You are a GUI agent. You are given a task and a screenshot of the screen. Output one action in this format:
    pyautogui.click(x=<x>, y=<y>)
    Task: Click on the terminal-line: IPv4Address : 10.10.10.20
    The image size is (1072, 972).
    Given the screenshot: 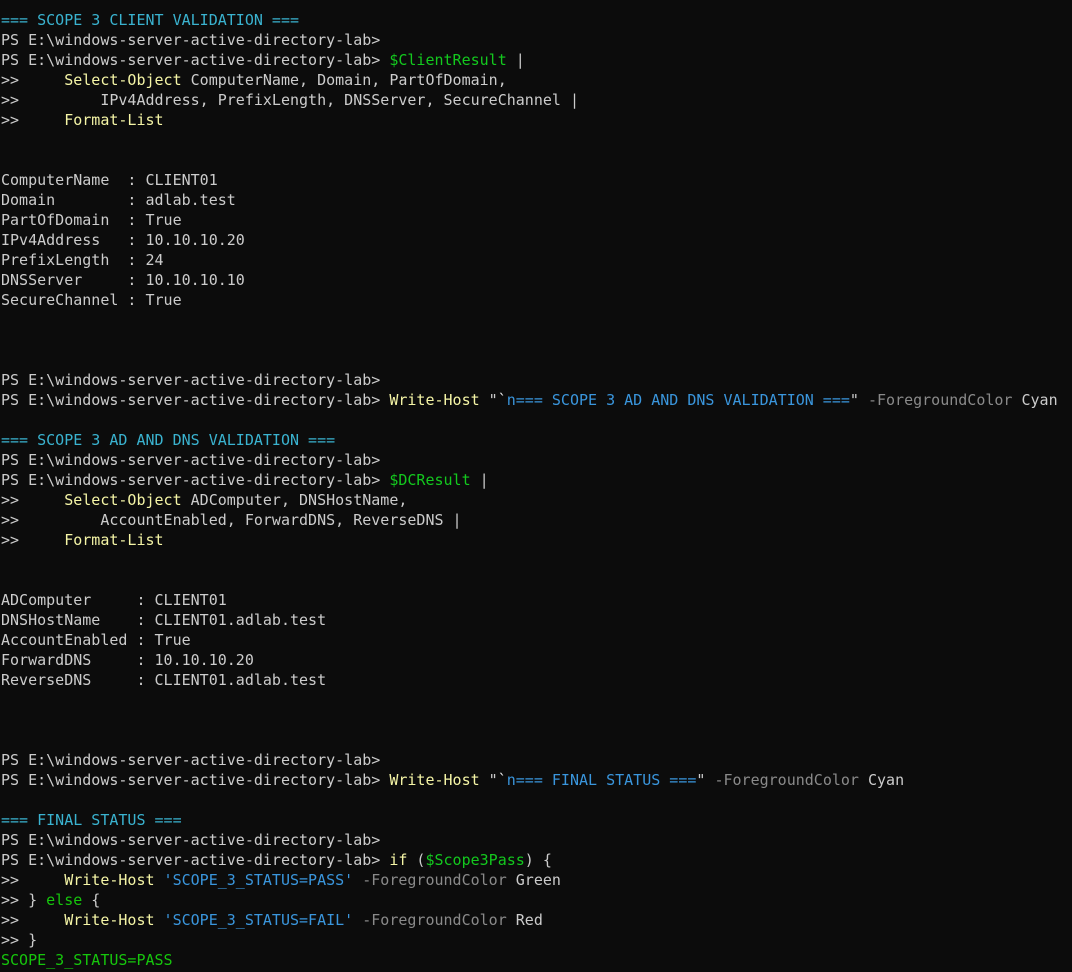 What is the action you would take?
    pyautogui.click(x=536, y=240)
    